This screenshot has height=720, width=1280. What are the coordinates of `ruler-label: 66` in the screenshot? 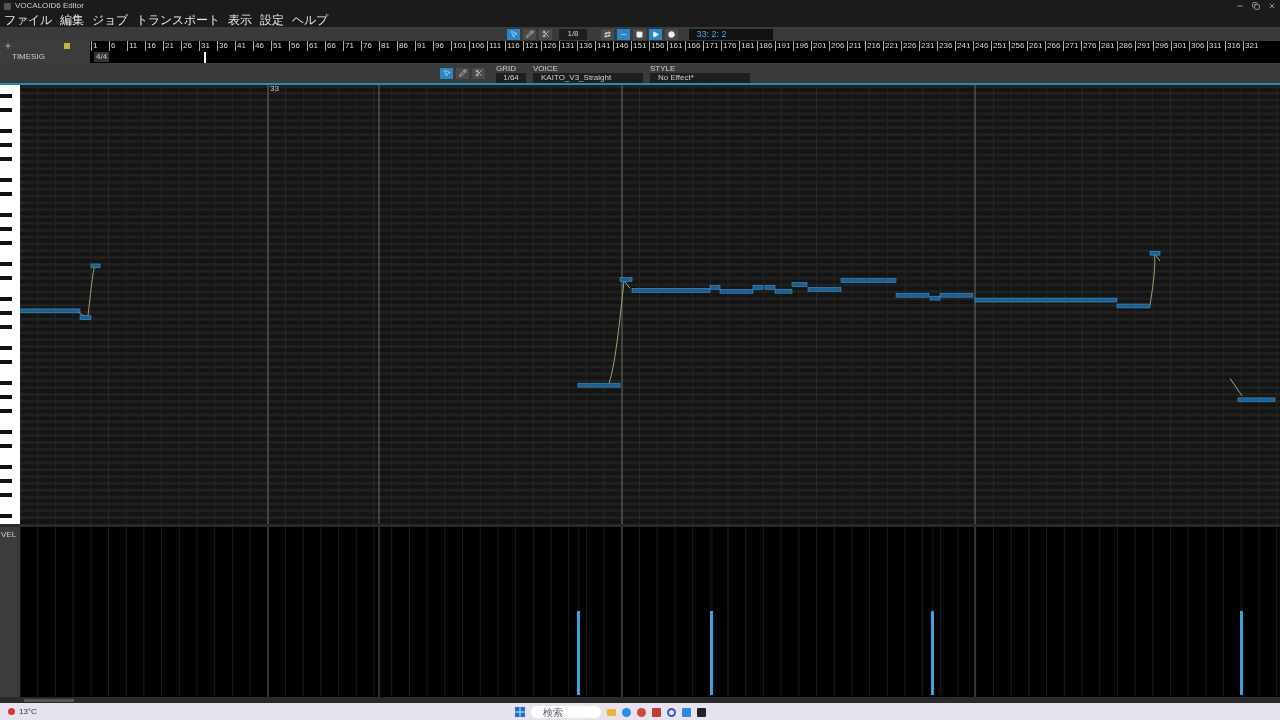 It's located at (330, 46).